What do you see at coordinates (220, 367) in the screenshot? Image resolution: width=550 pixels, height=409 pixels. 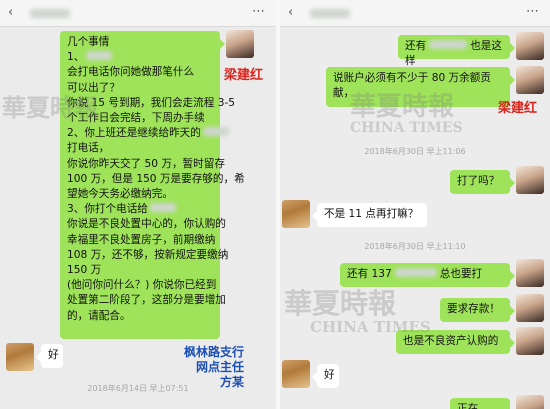 I see `branch-label-line: 网点主任` at bounding box center [220, 367].